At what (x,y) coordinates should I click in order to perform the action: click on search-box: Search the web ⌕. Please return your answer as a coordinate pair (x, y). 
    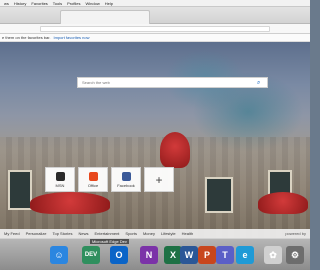
    Looking at the image, I should click on (172, 82).